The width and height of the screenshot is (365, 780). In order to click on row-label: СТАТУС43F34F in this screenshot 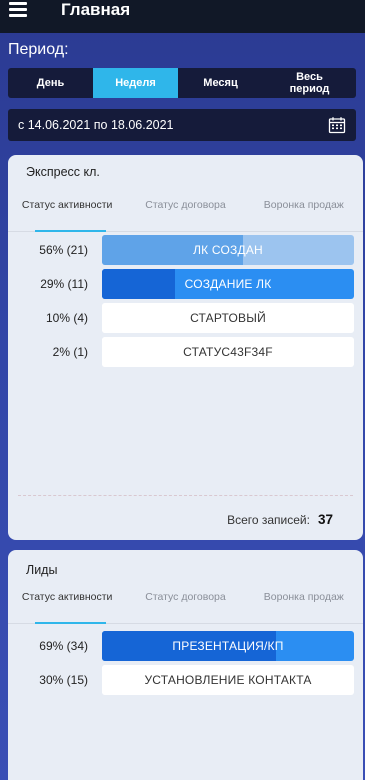, I will do `click(228, 352)`.